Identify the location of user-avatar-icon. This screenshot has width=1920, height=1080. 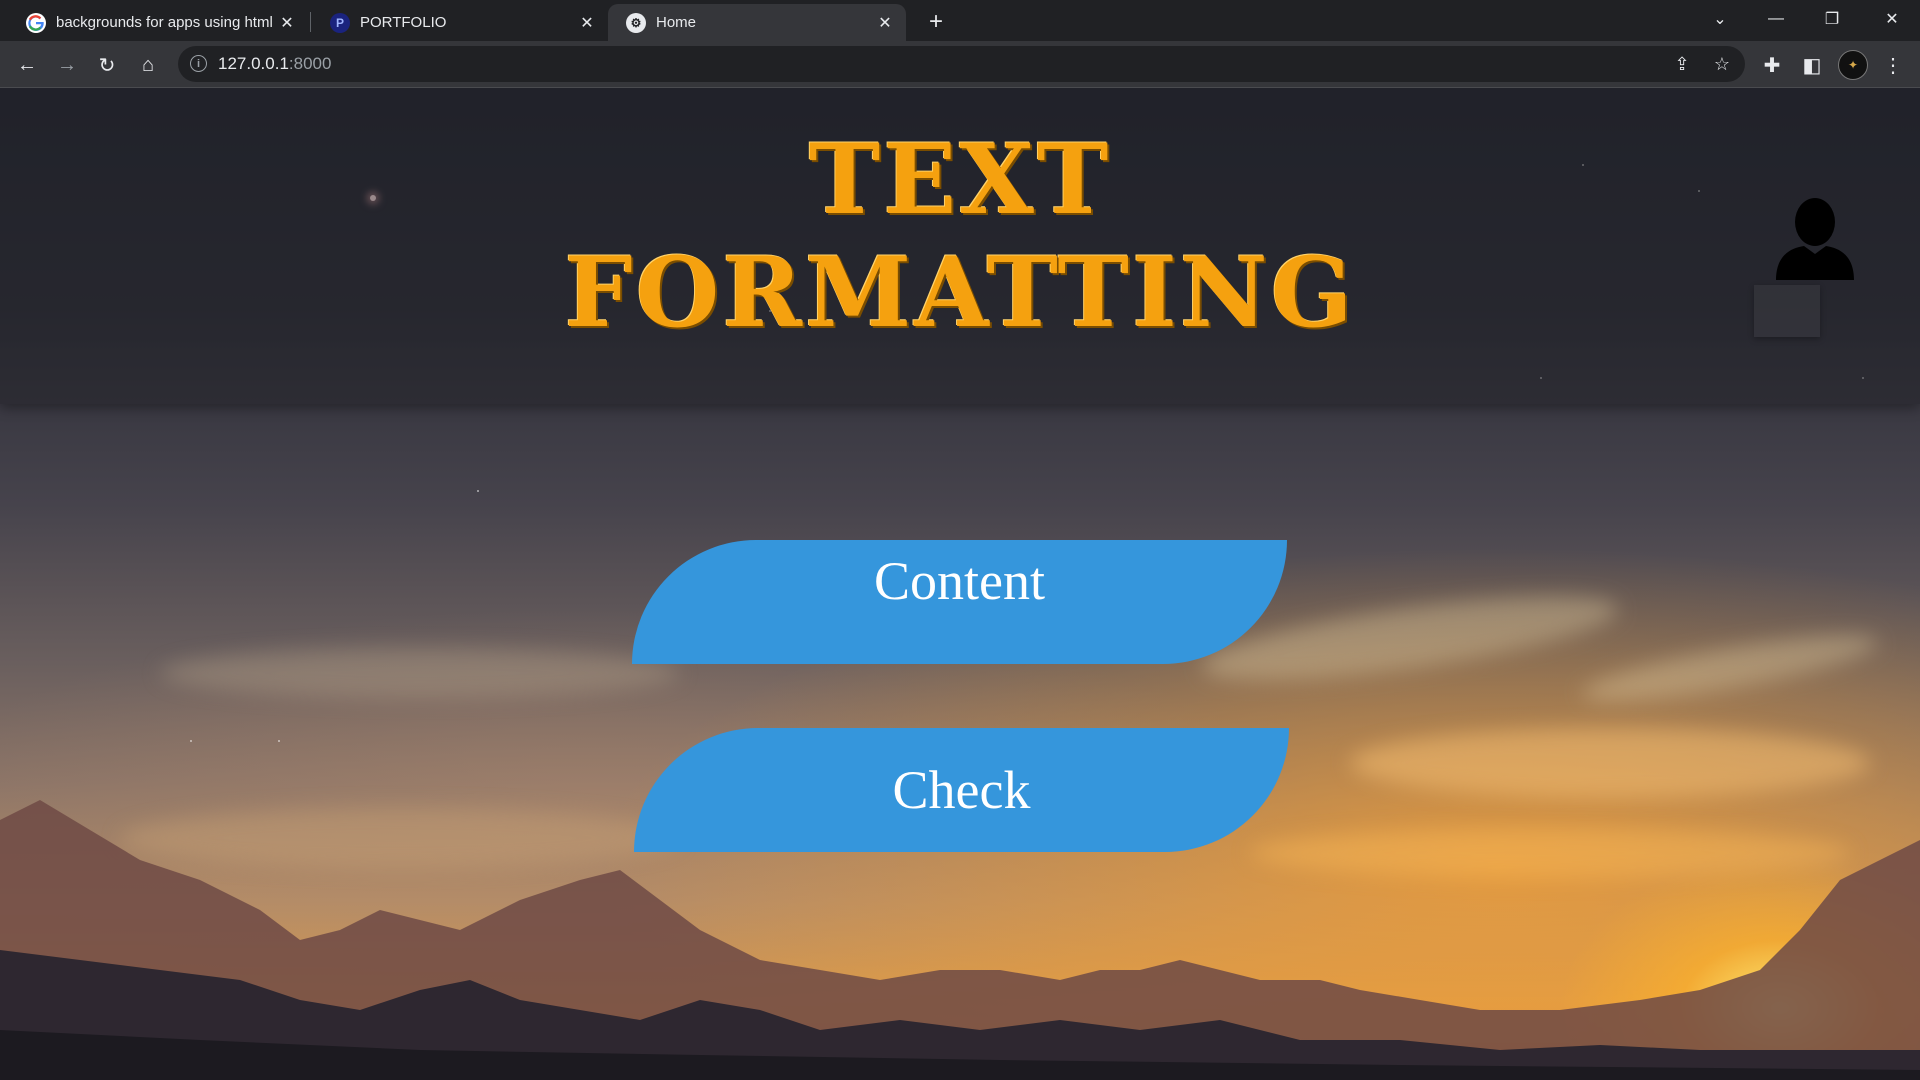
(1815, 238).